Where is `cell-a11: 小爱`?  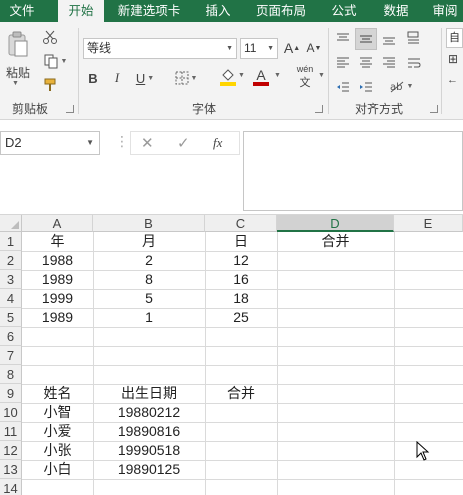
cell-a11: 小爱 is located at coordinates (57, 431).